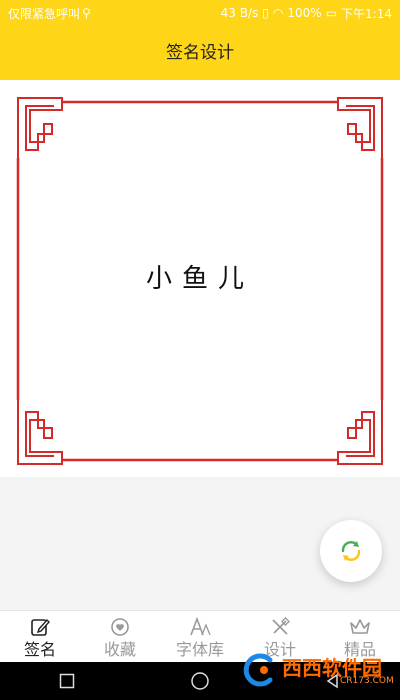 This screenshot has width=400, height=700. What do you see at coordinates (200, 627) in the screenshot?
I see `font-icon` at bounding box center [200, 627].